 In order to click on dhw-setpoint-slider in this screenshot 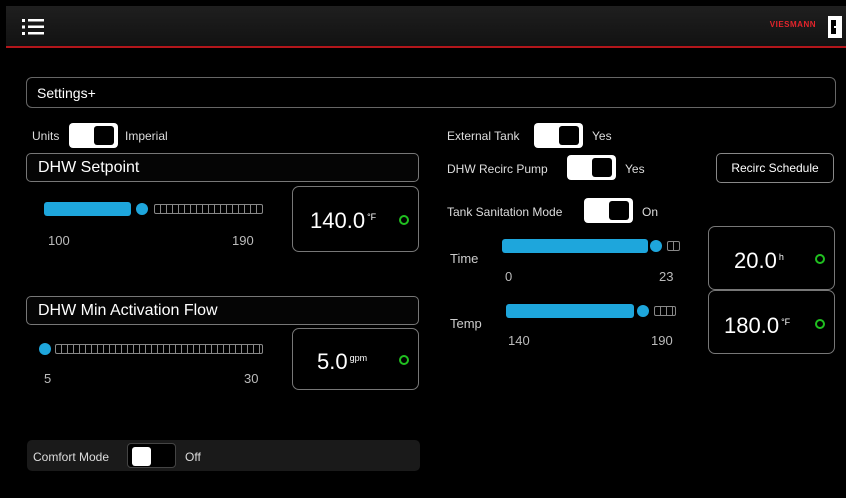, I will do `click(153, 209)`.